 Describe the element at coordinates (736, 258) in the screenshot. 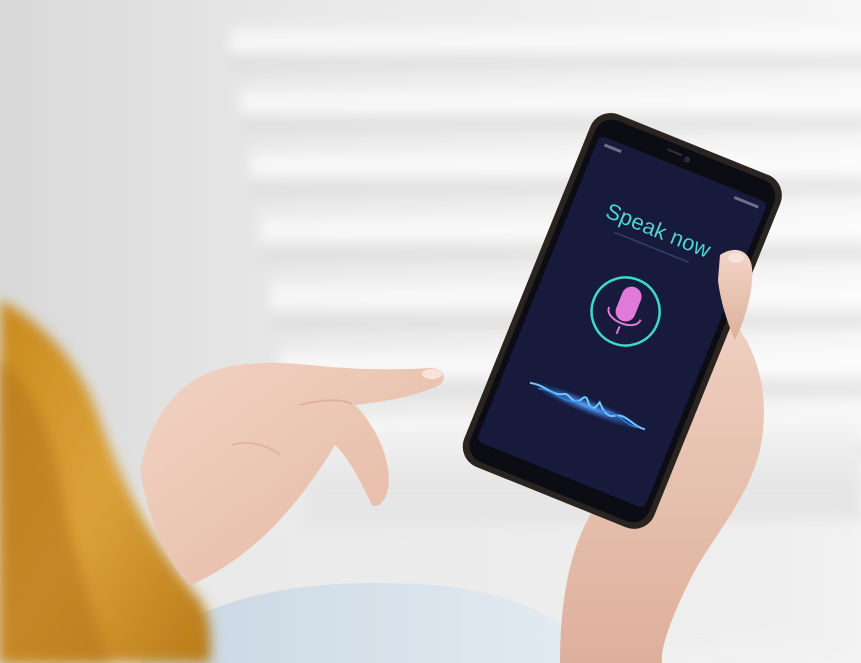

I see `thumbnail` at that location.